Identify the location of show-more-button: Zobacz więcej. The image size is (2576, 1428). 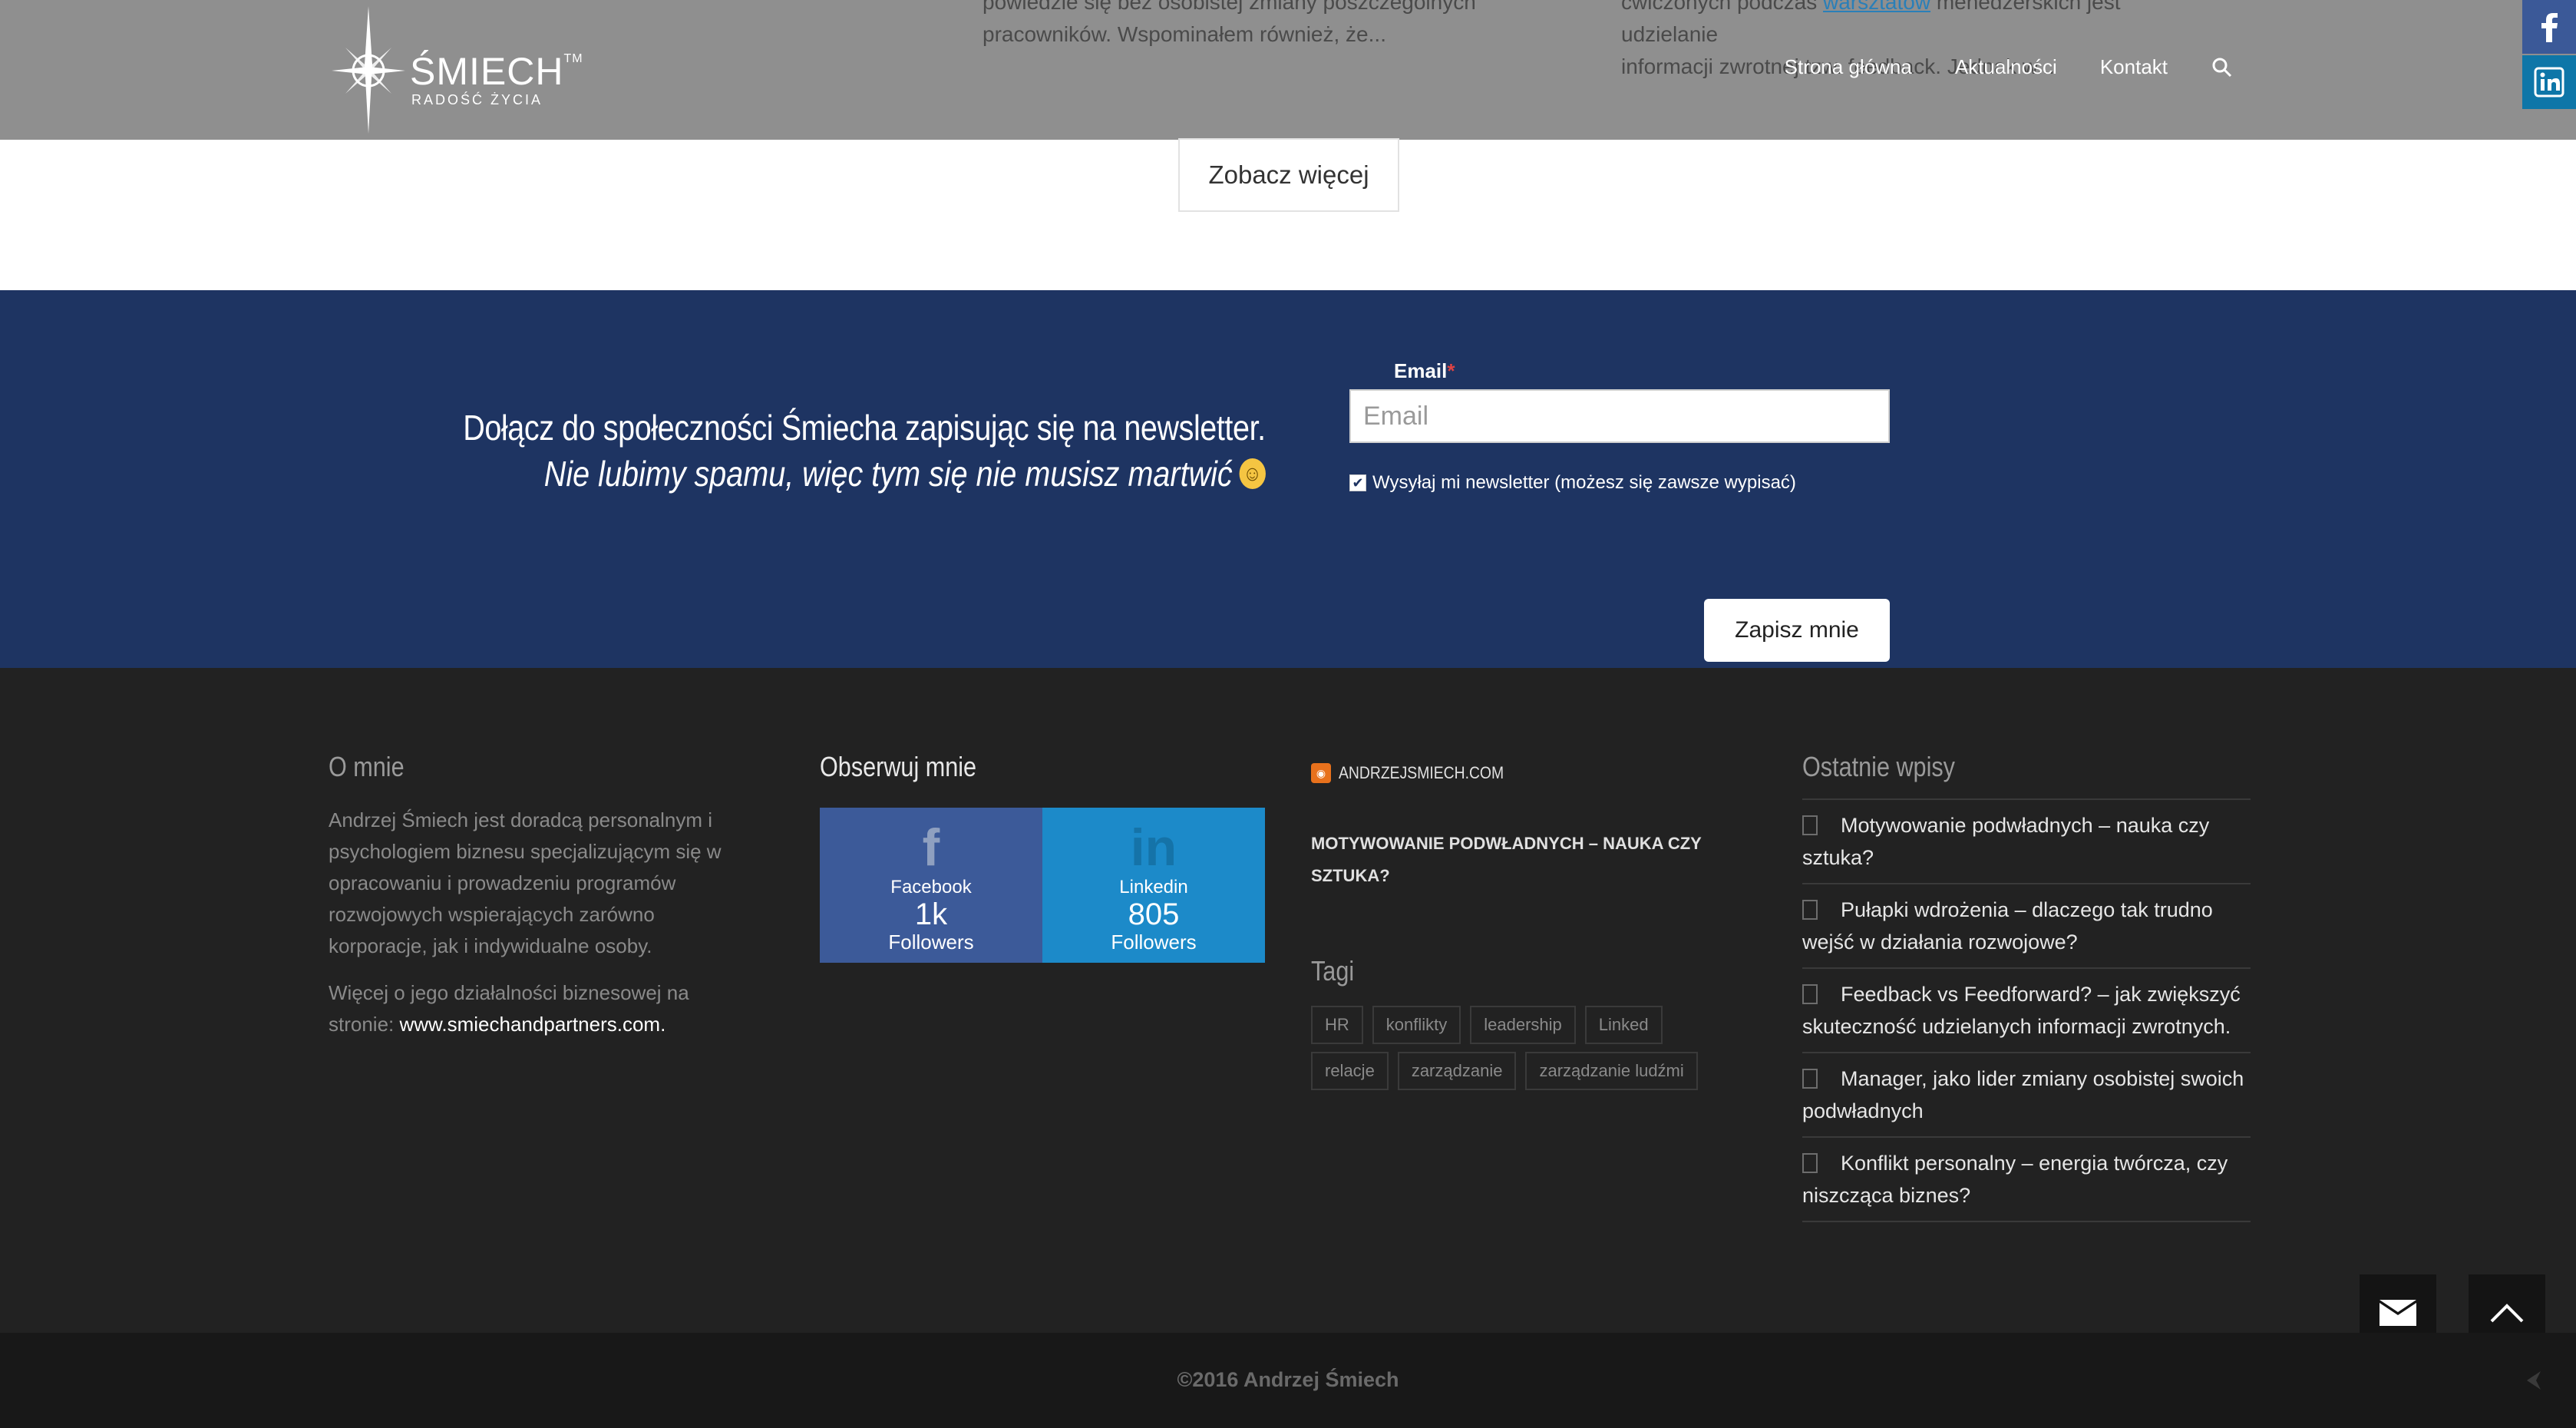
(1288, 175).